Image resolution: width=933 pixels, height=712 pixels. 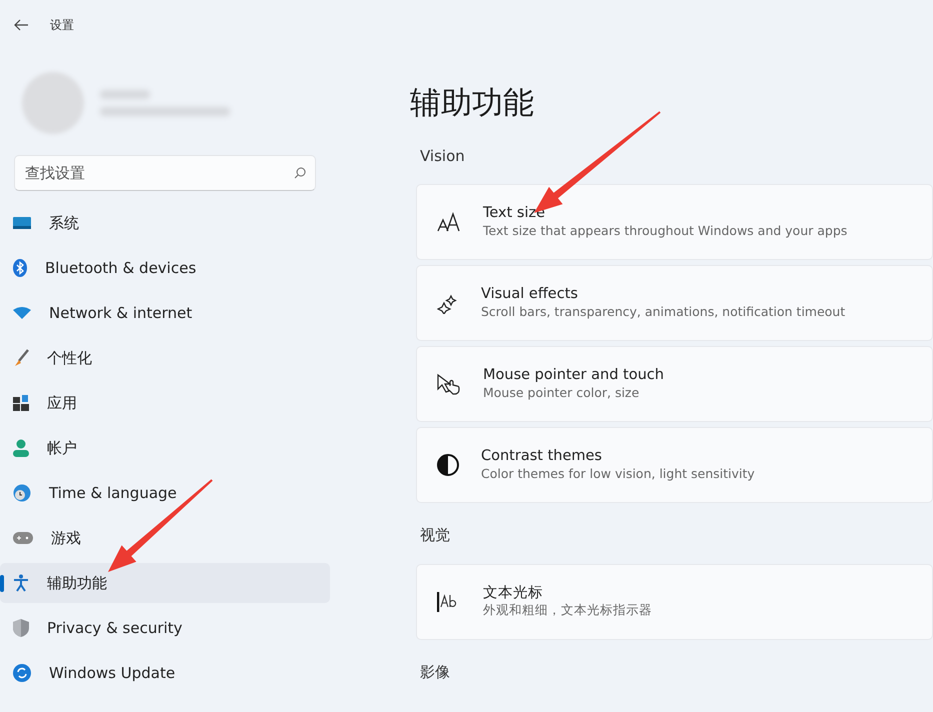 What do you see at coordinates (21, 25) in the screenshot?
I see `back-arrow-icon` at bounding box center [21, 25].